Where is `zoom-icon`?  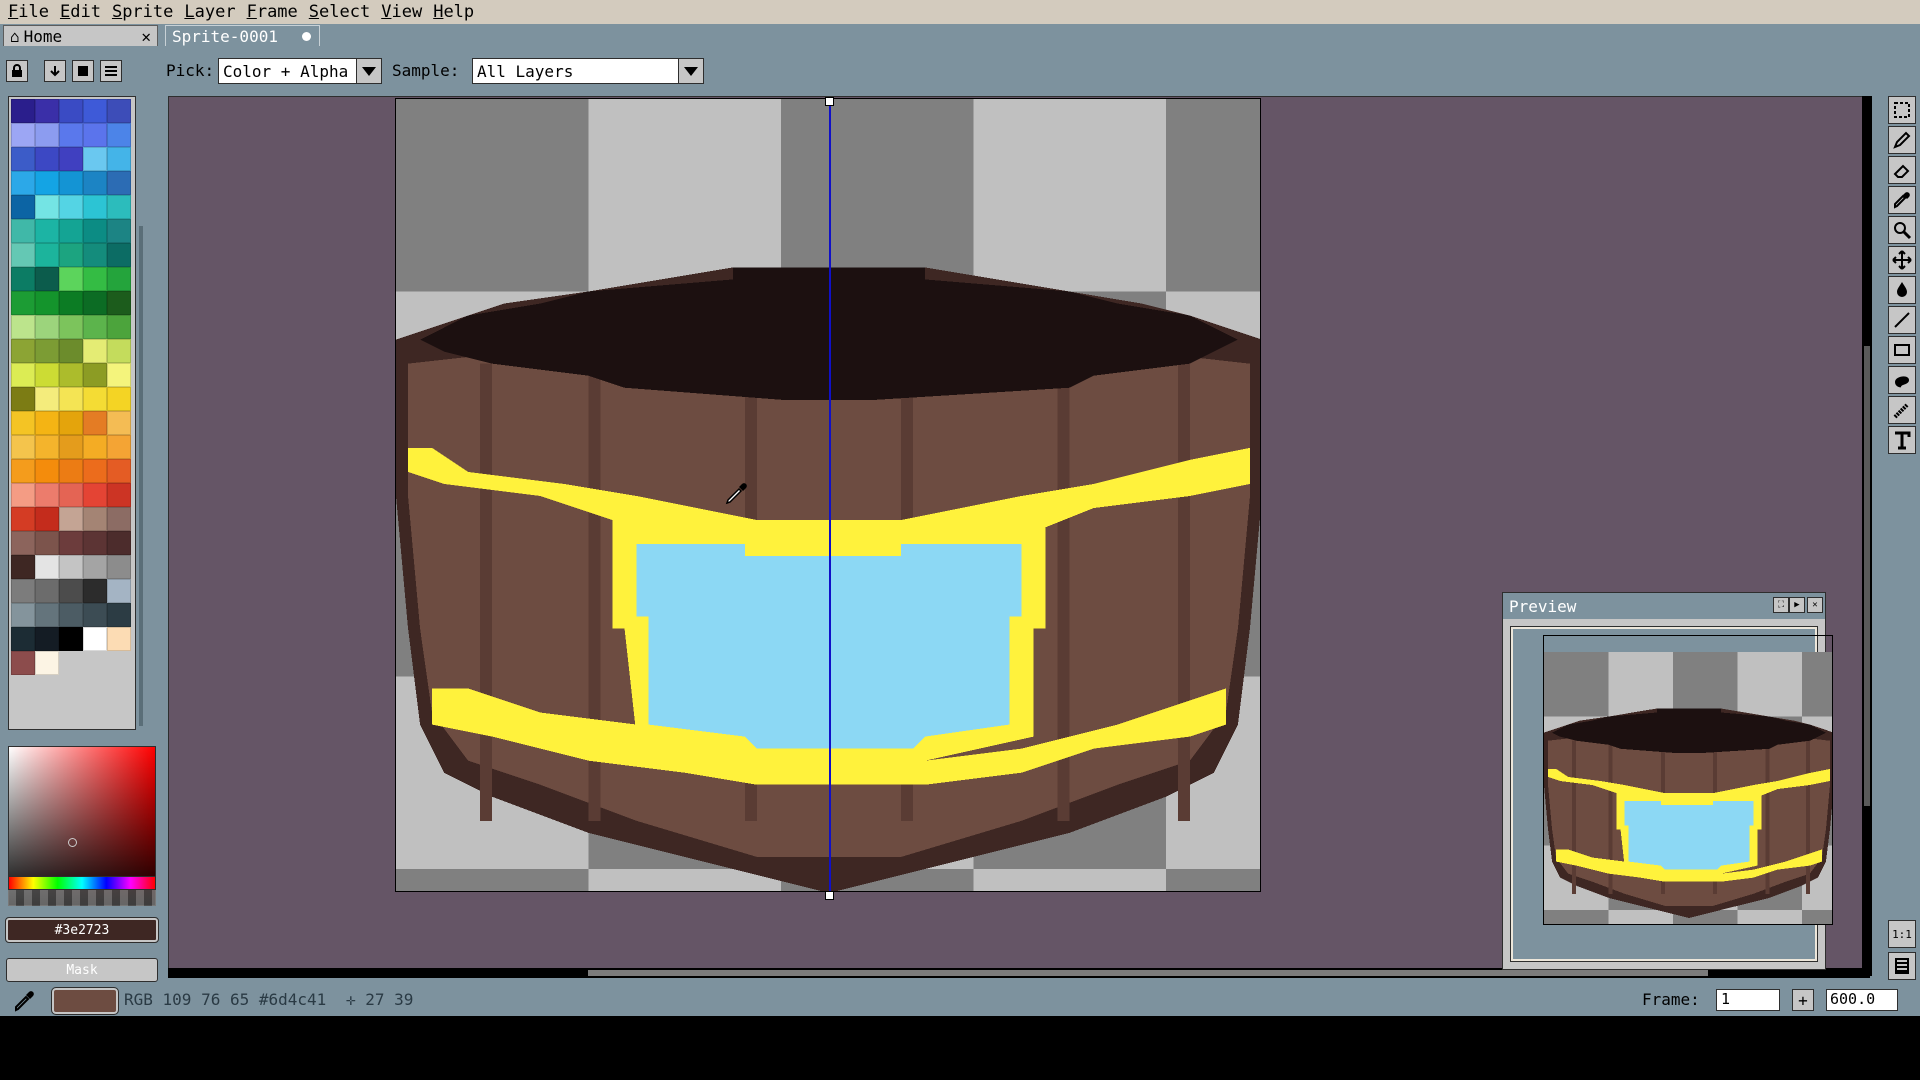
zoom-icon is located at coordinates (1902, 230).